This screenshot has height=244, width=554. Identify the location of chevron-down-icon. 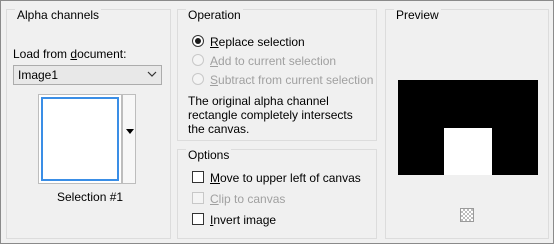
(152, 74).